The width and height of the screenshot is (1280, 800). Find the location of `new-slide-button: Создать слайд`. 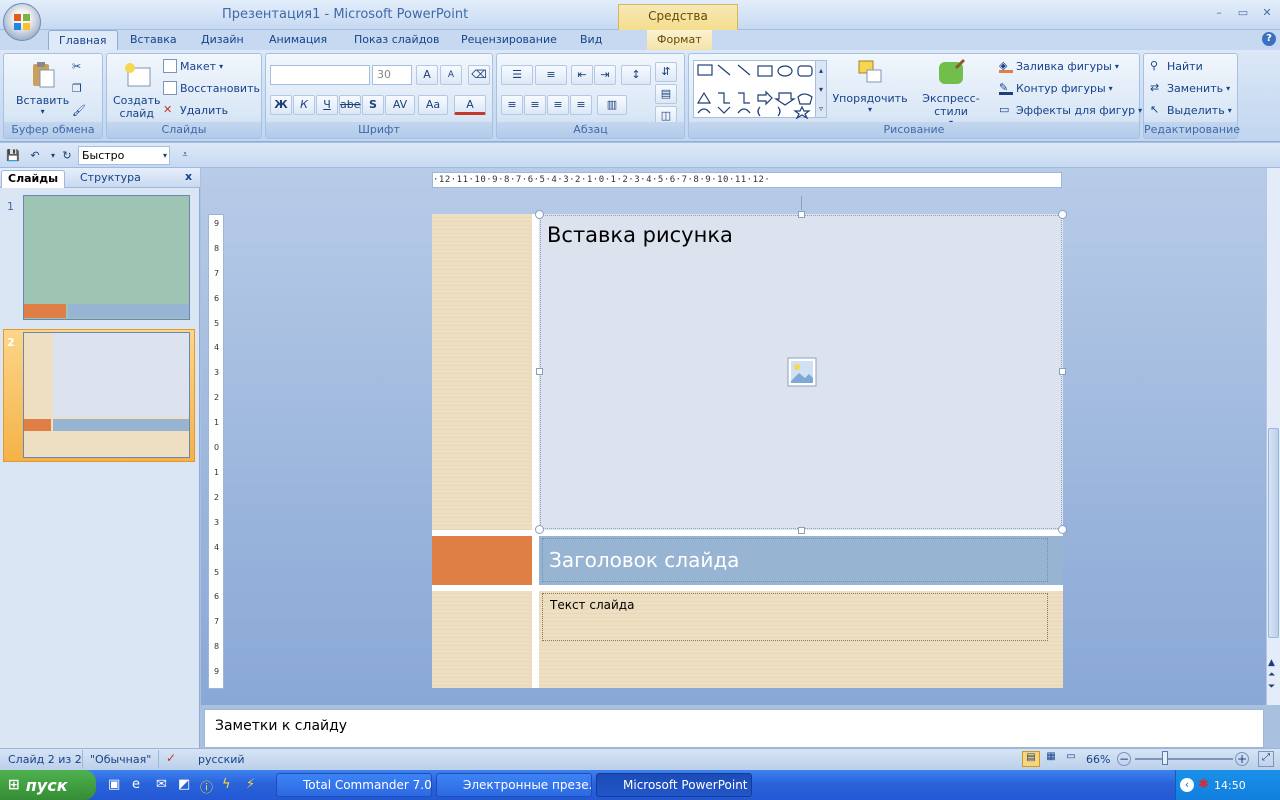

new-slide-button: Создать слайд is located at coordinates (137, 90).